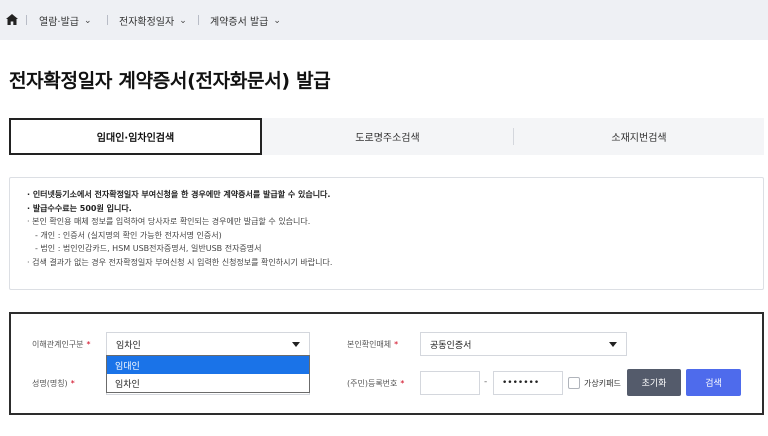  Describe the element at coordinates (128, 235) in the screenshot. I see `notice-line: - 개인 : 인증서 (실지명의 확인 가능한 전자서명 인증서)` at that location.